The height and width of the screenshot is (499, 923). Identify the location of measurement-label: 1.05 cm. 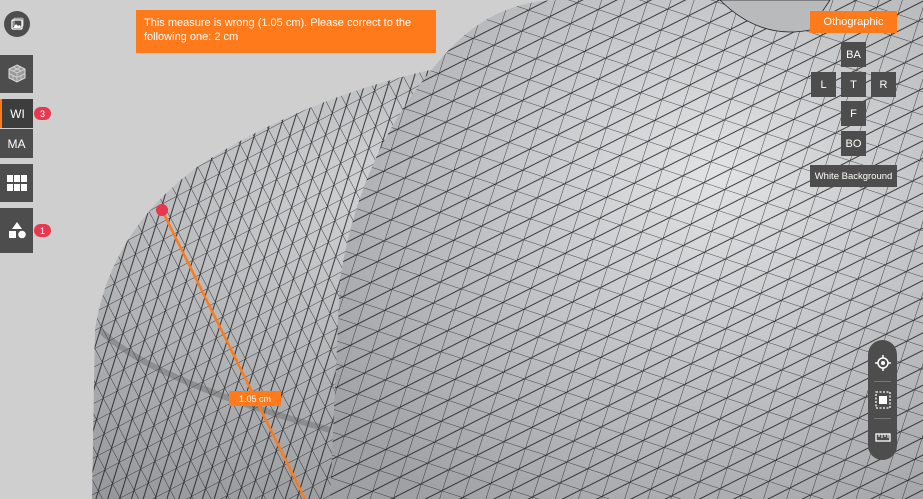
(255, 398).